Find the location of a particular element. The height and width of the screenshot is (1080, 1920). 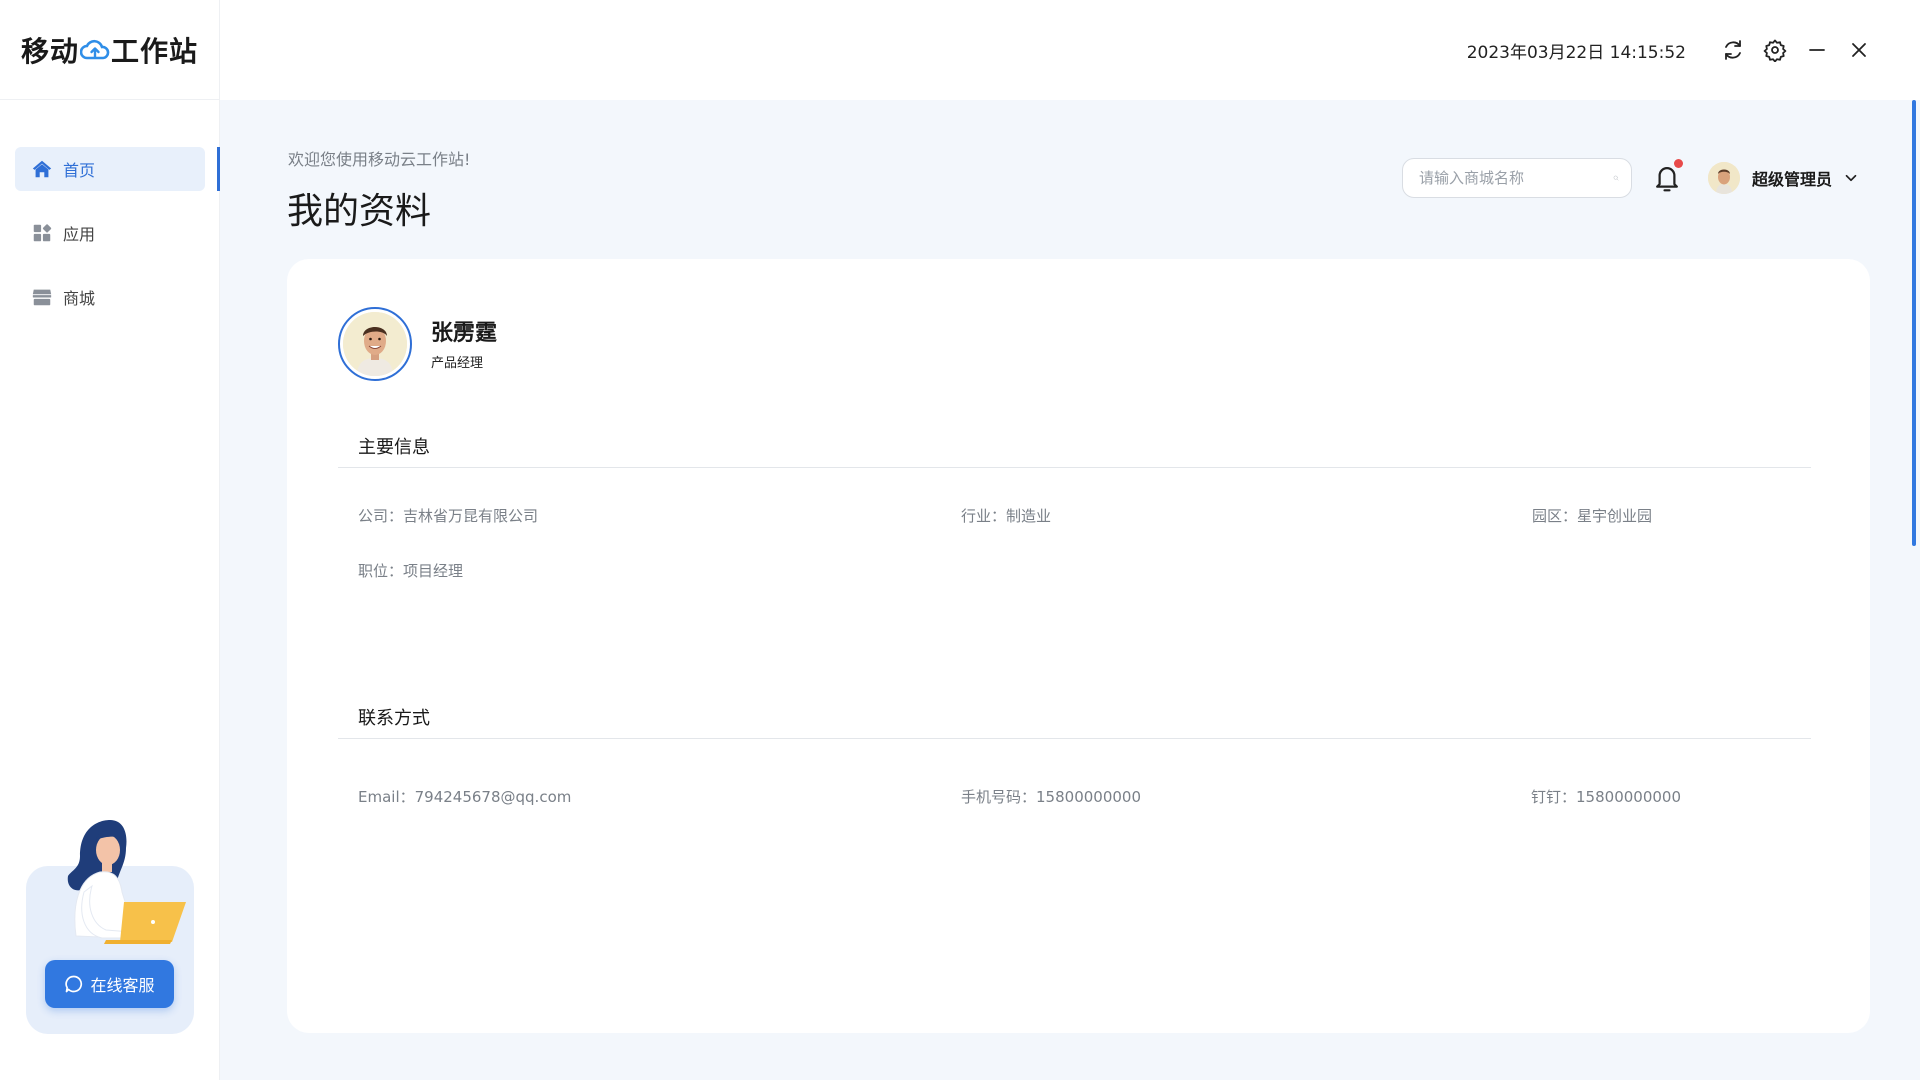

support-illustration is located at coordinates (126, 882).